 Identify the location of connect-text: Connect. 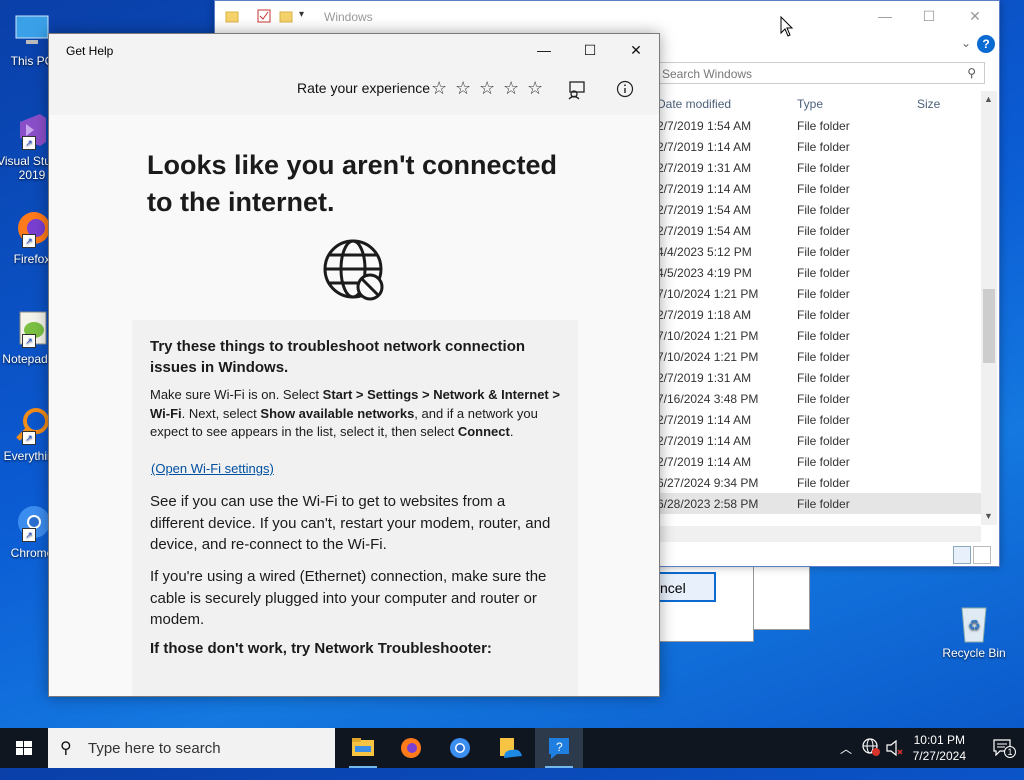
(483, 431).